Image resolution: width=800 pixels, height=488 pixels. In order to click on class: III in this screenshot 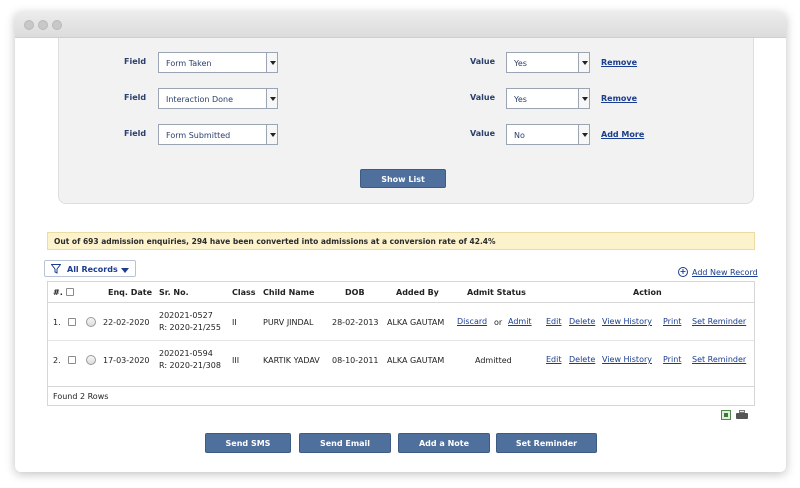, I will do `click(236, 360)`.